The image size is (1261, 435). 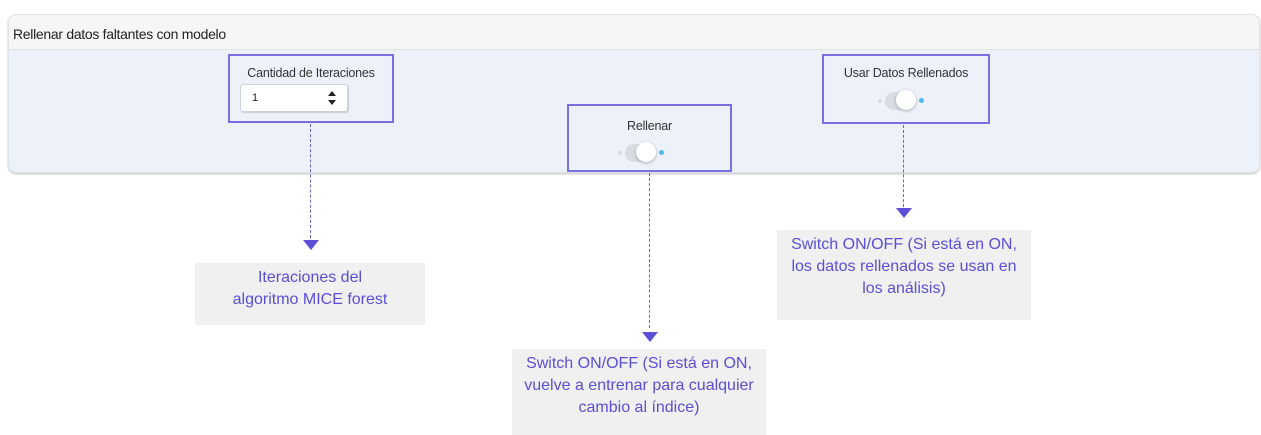 I want to click on iterations-callout: Cantidad de Iteraciones, so click(x=311, y=88).